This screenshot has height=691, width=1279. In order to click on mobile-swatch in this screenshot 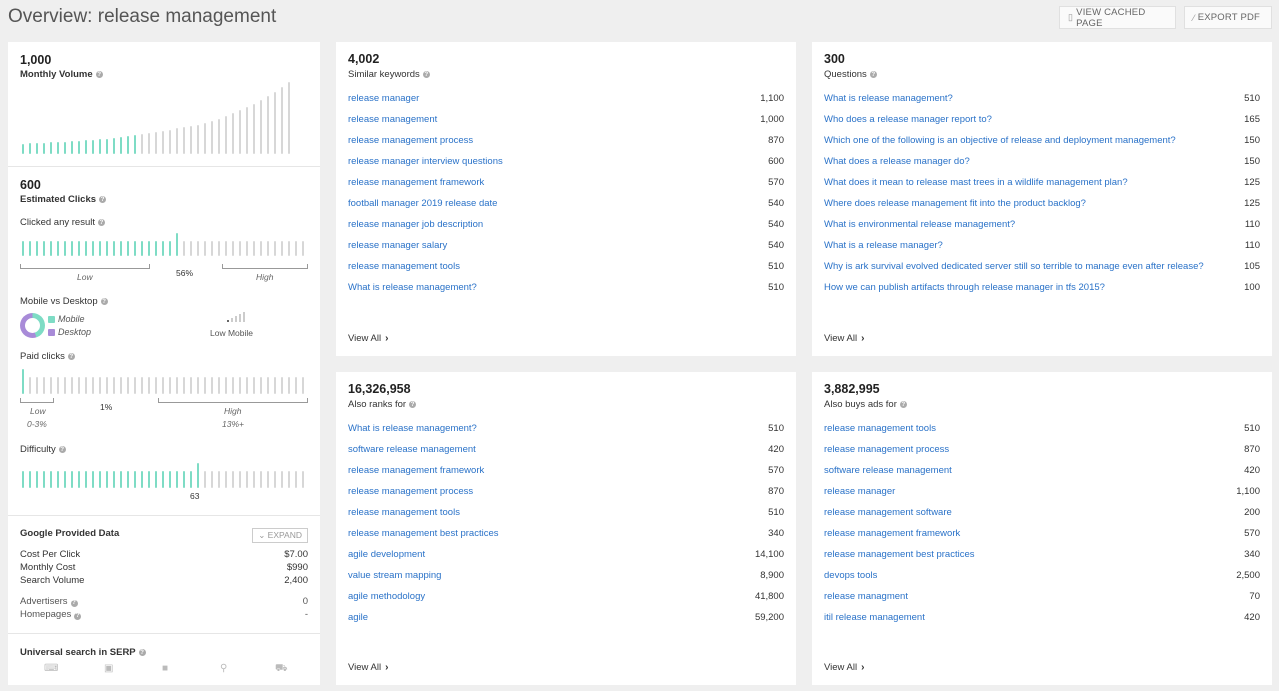, I will do `click(51, 319)`.